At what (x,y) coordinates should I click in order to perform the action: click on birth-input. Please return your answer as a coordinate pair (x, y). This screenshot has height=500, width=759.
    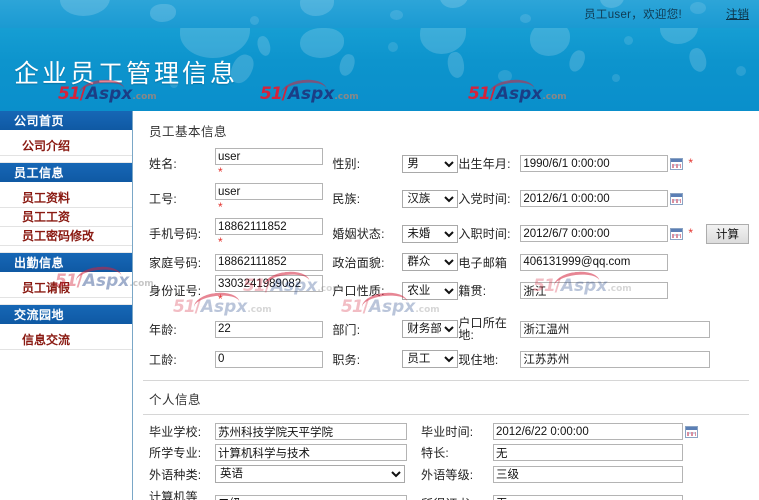
    Looking at the image, I should click on (594, 163).